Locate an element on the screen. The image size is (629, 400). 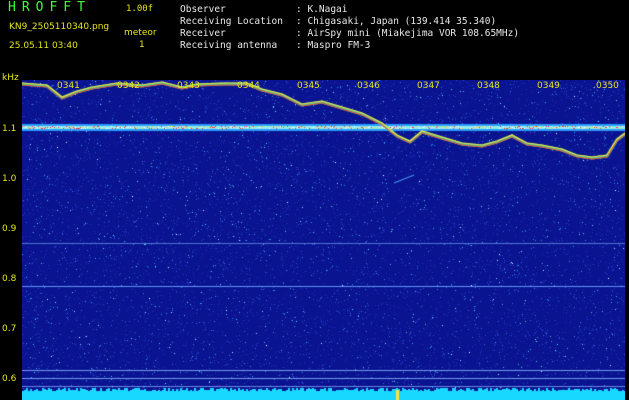
meteor-label: meteor is located at coordinates (140, 33).